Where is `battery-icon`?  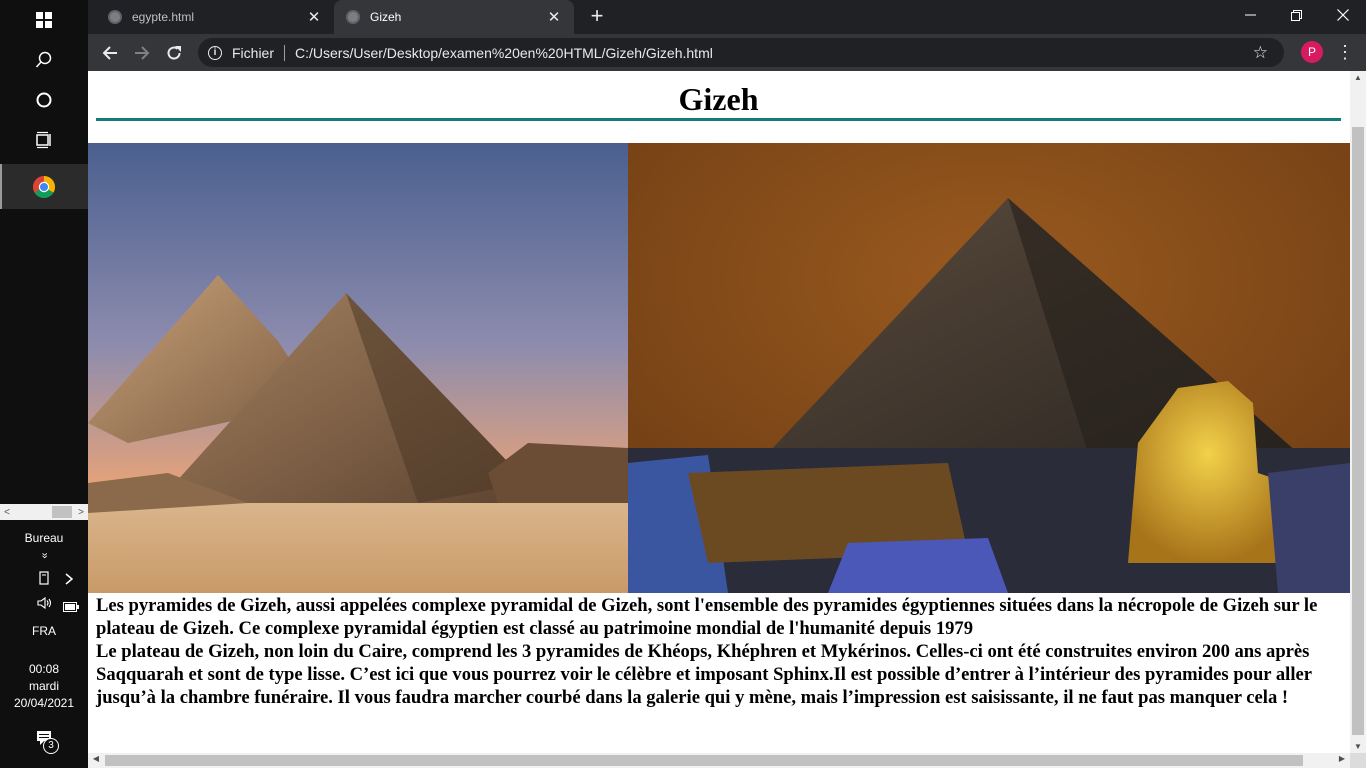 battery-icon is located at coordinates (71, 608).